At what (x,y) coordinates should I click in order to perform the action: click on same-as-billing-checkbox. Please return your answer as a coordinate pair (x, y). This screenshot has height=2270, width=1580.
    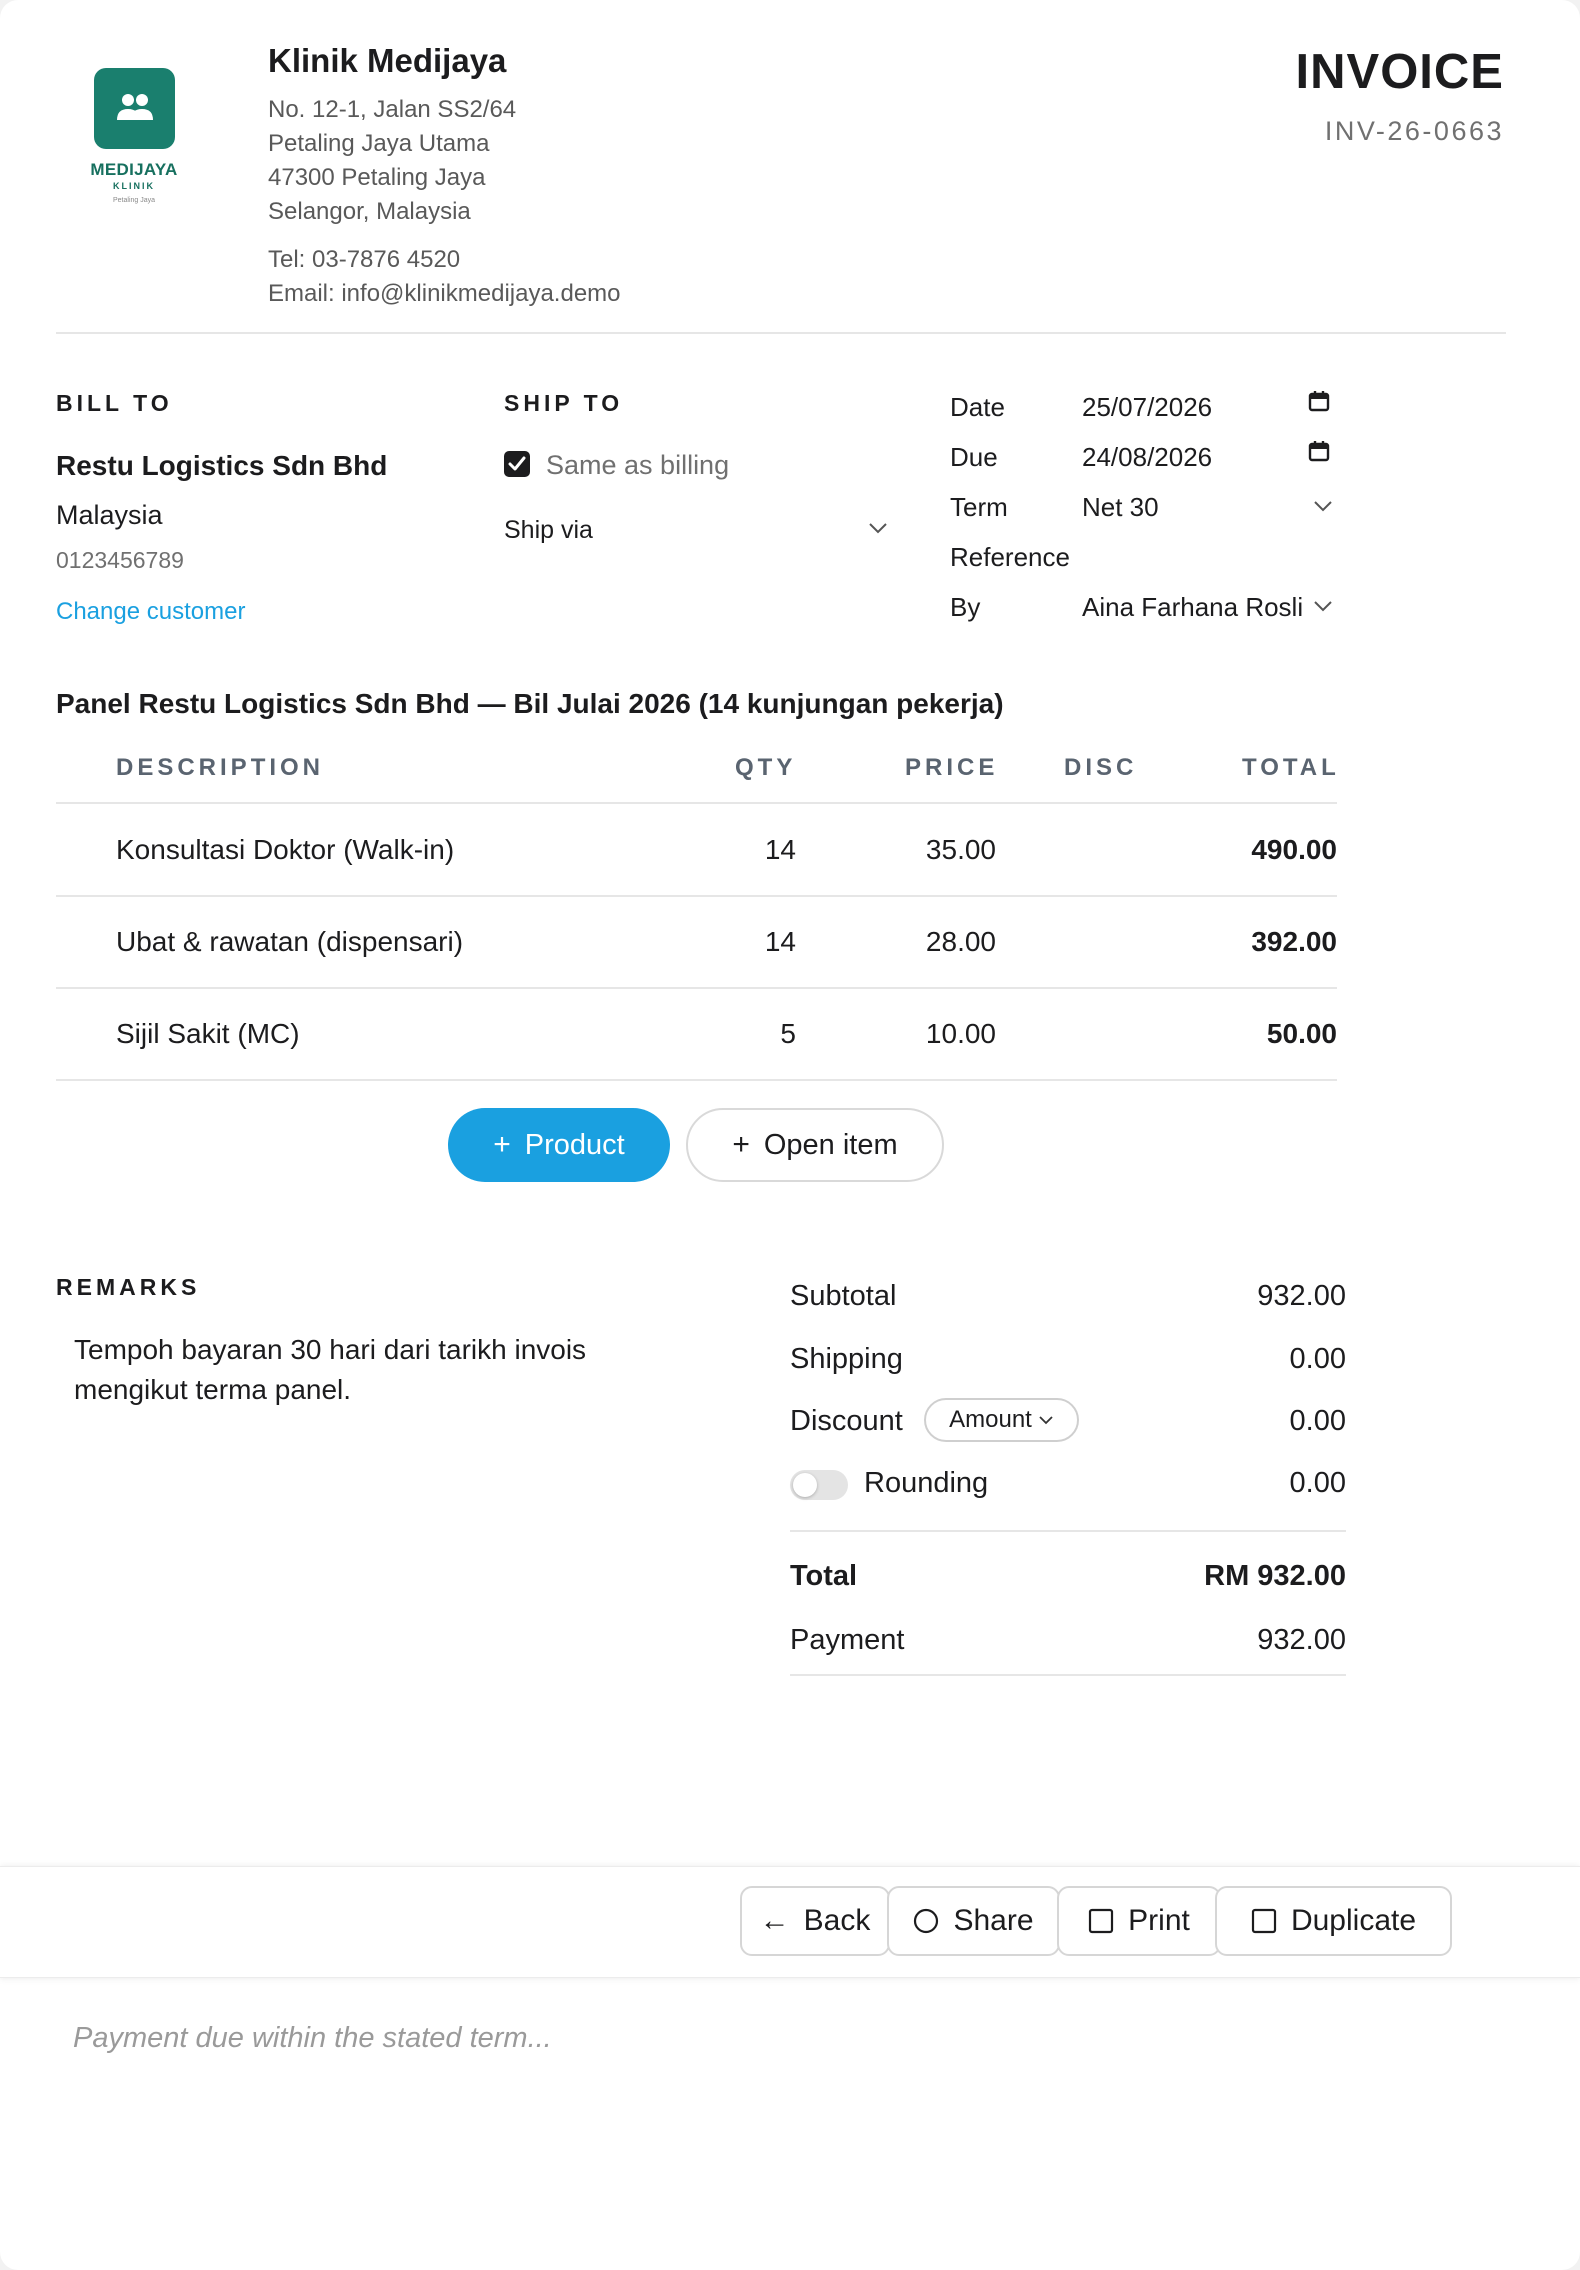
    Looking at the image, I should click on (517, 464).